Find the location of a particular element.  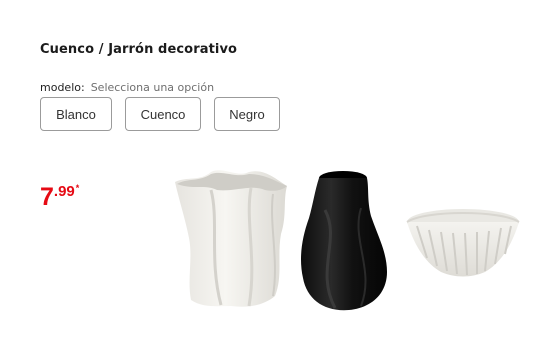

price: 7.99* is located at coordinates (60, 197).